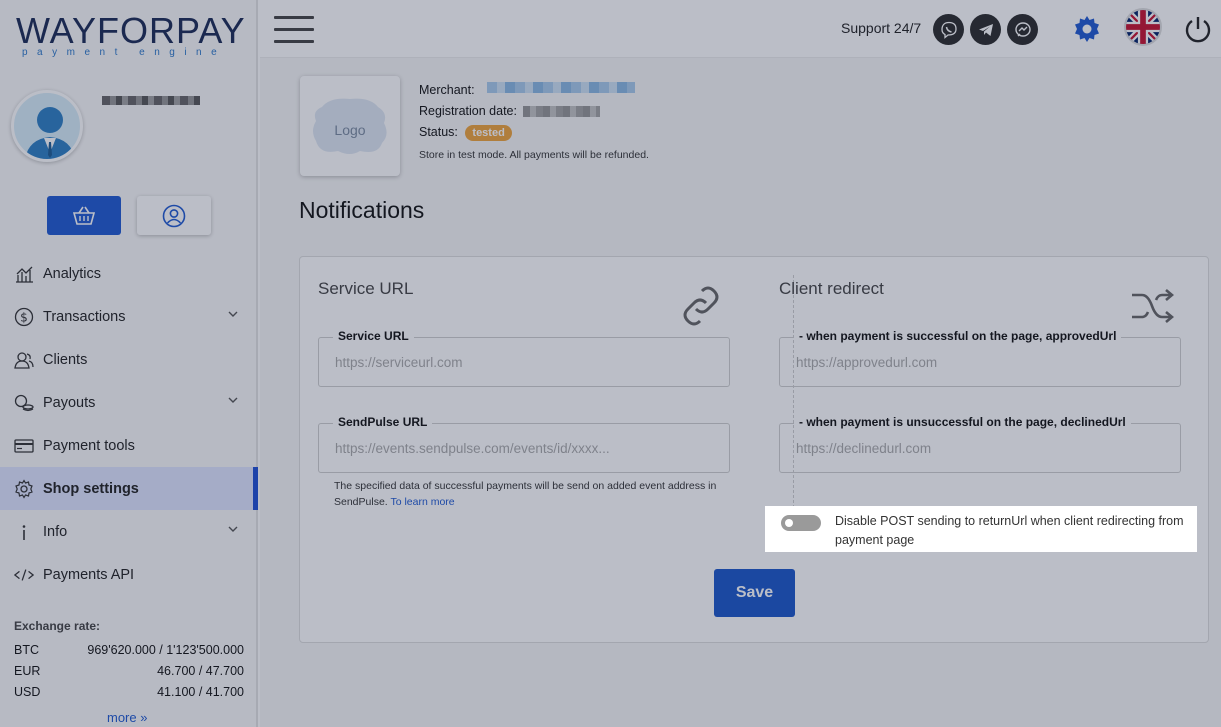  What do you see at coordinates (24, 274) in the screenshot?
I see `analytics-icon` at bounding box center [24, 274].